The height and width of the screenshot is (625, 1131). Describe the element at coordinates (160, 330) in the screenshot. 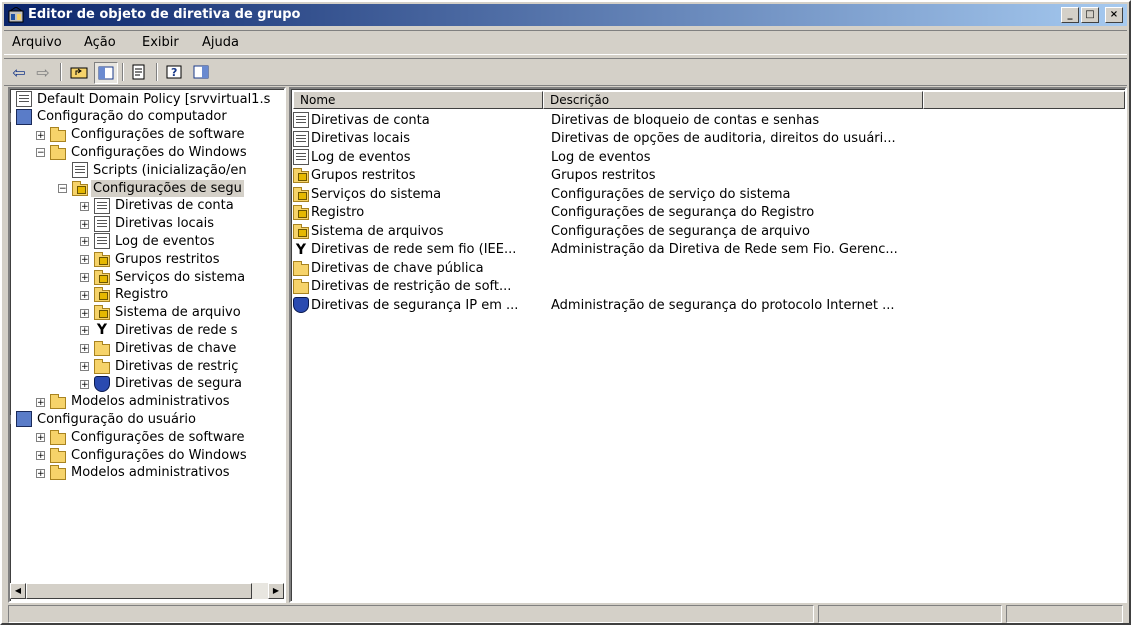

I see `tree-node: + Y Diretivas de rede s` at that location.